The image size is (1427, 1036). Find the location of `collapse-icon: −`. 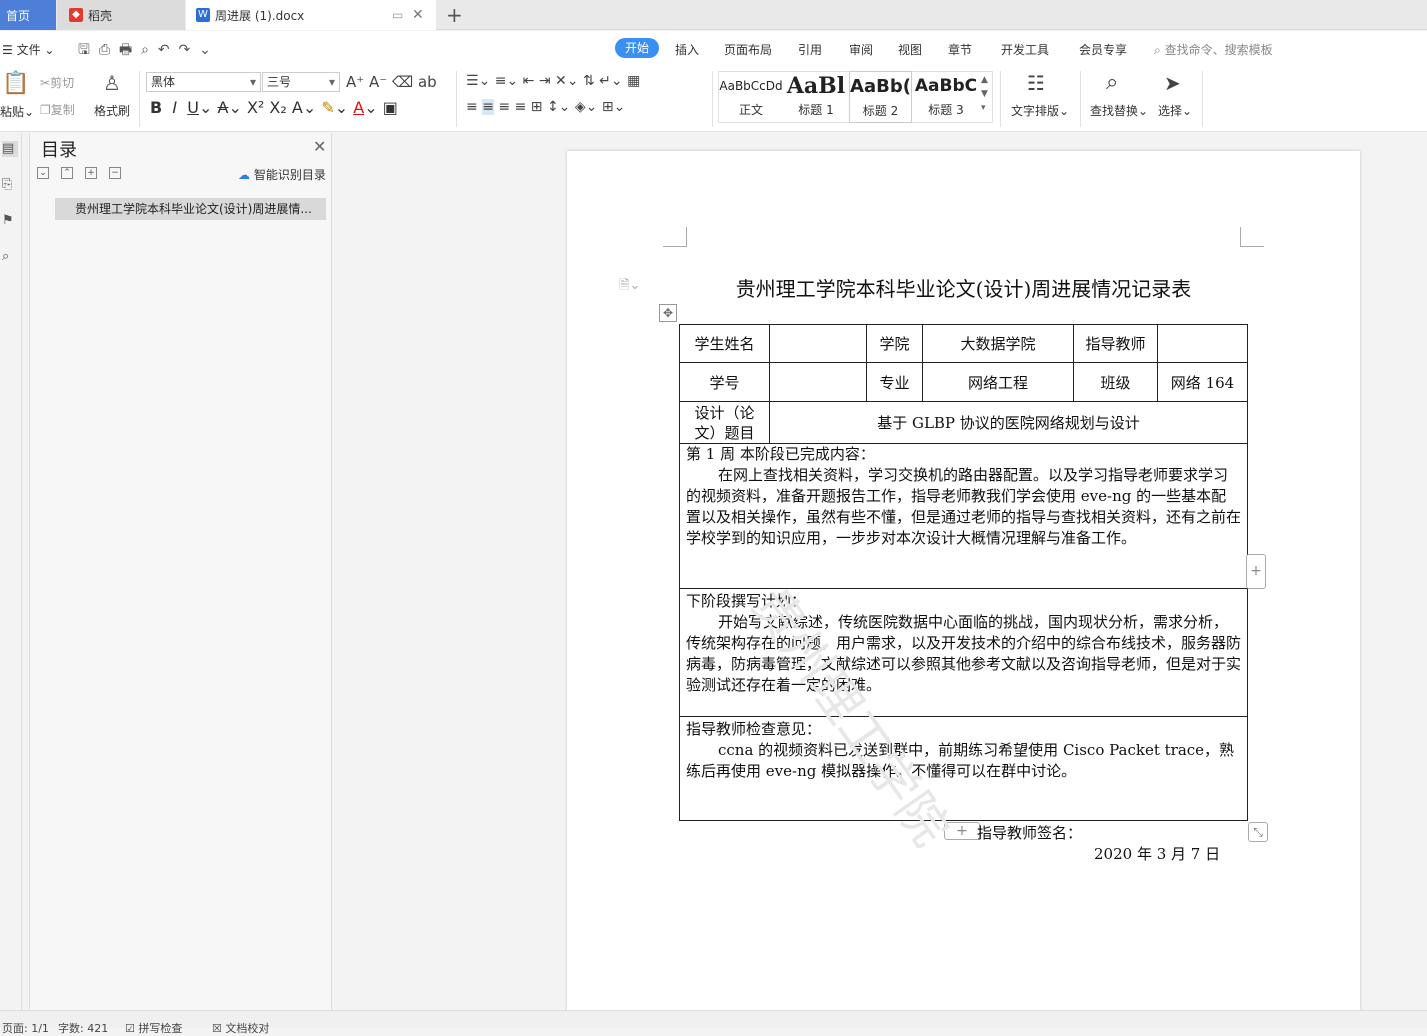

collapse-icon: − is located at coordinates (115, 173).